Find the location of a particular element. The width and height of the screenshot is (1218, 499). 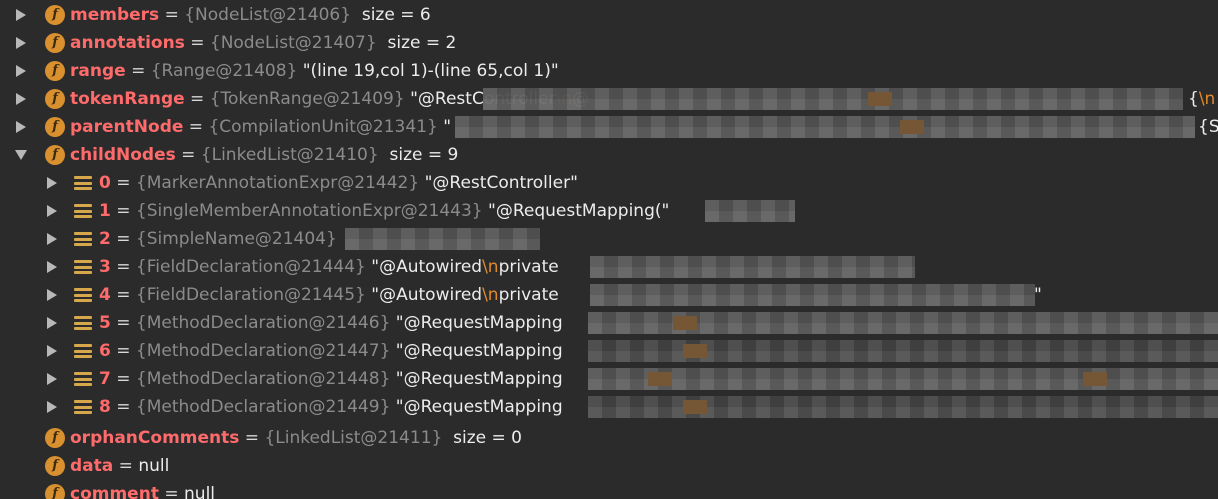

element-index: 1 is located at coordinates (105, 211).